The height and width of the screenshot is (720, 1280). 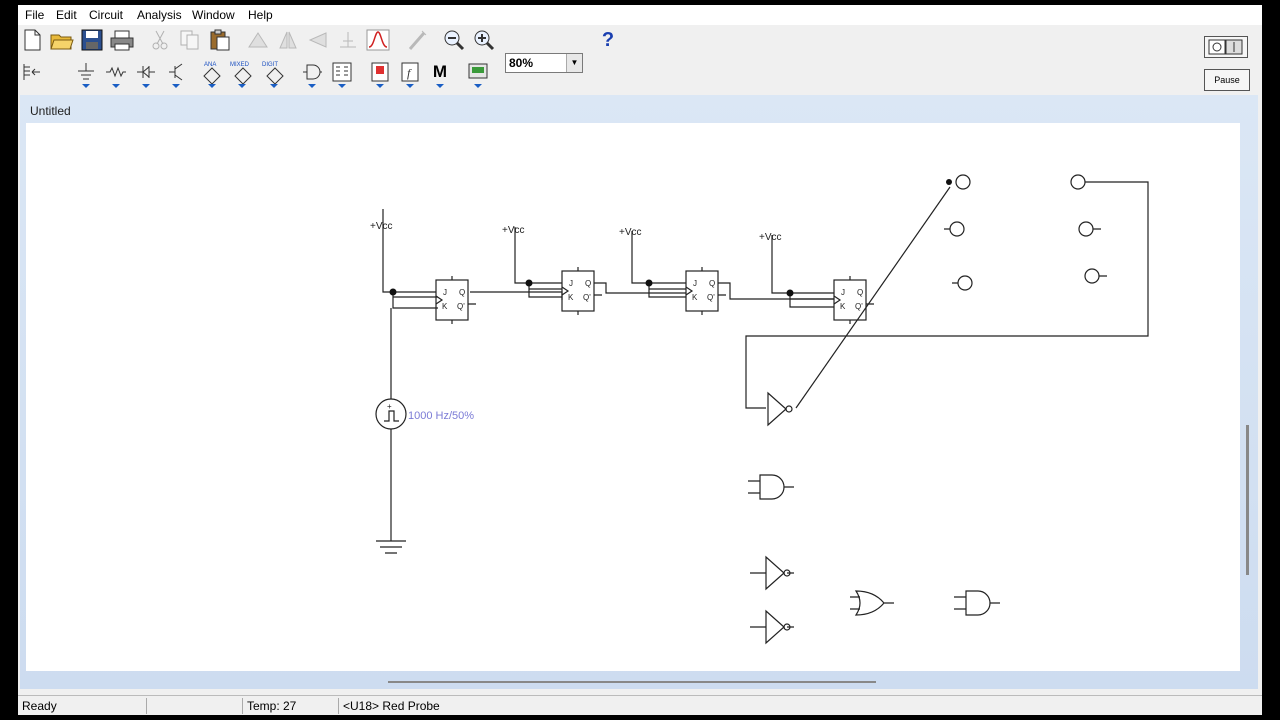 I want to click on zoom-in-icon, so click(x=484, y=40).